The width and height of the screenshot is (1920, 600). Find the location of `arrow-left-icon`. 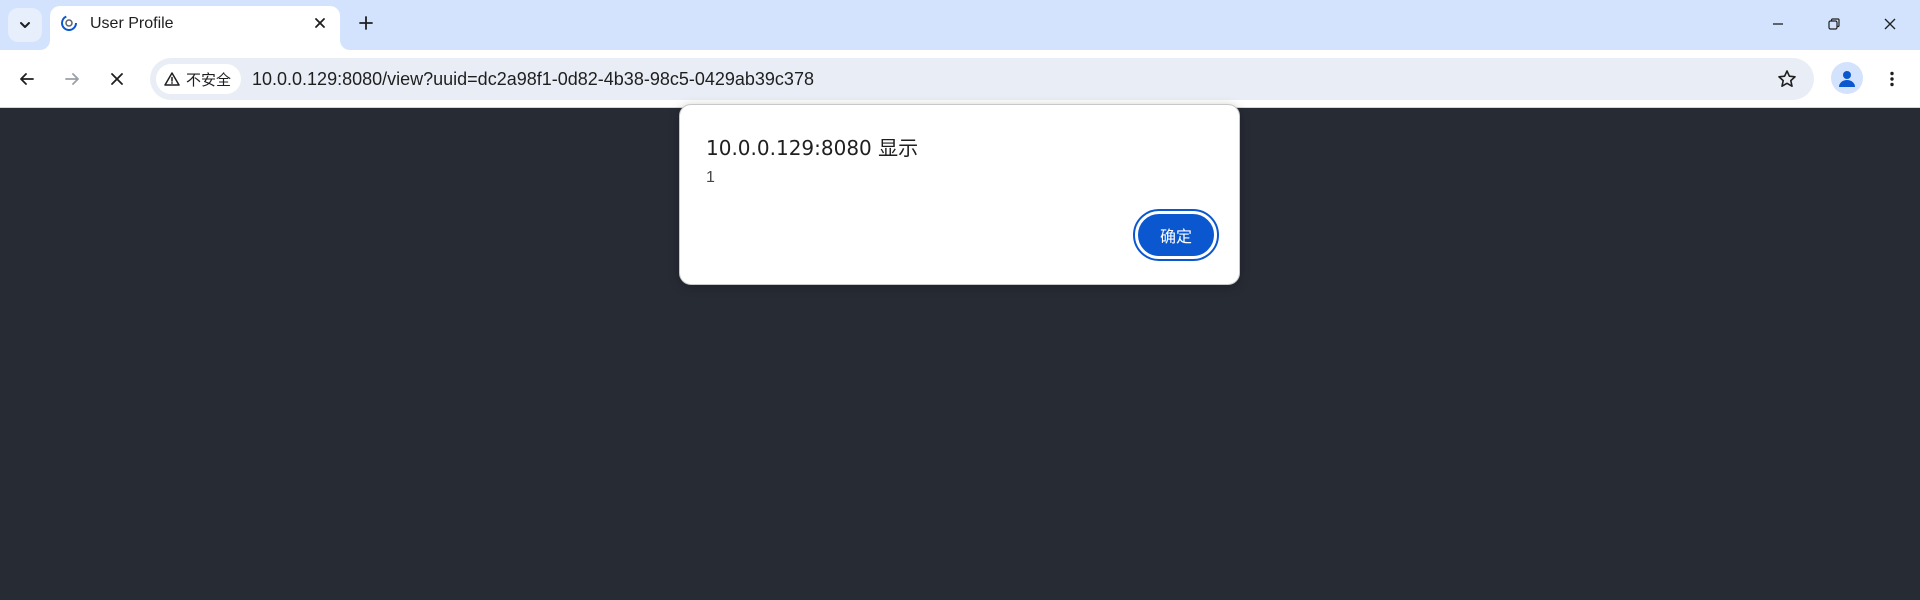

arrow-left-icon is located at coordinates (27, 79).